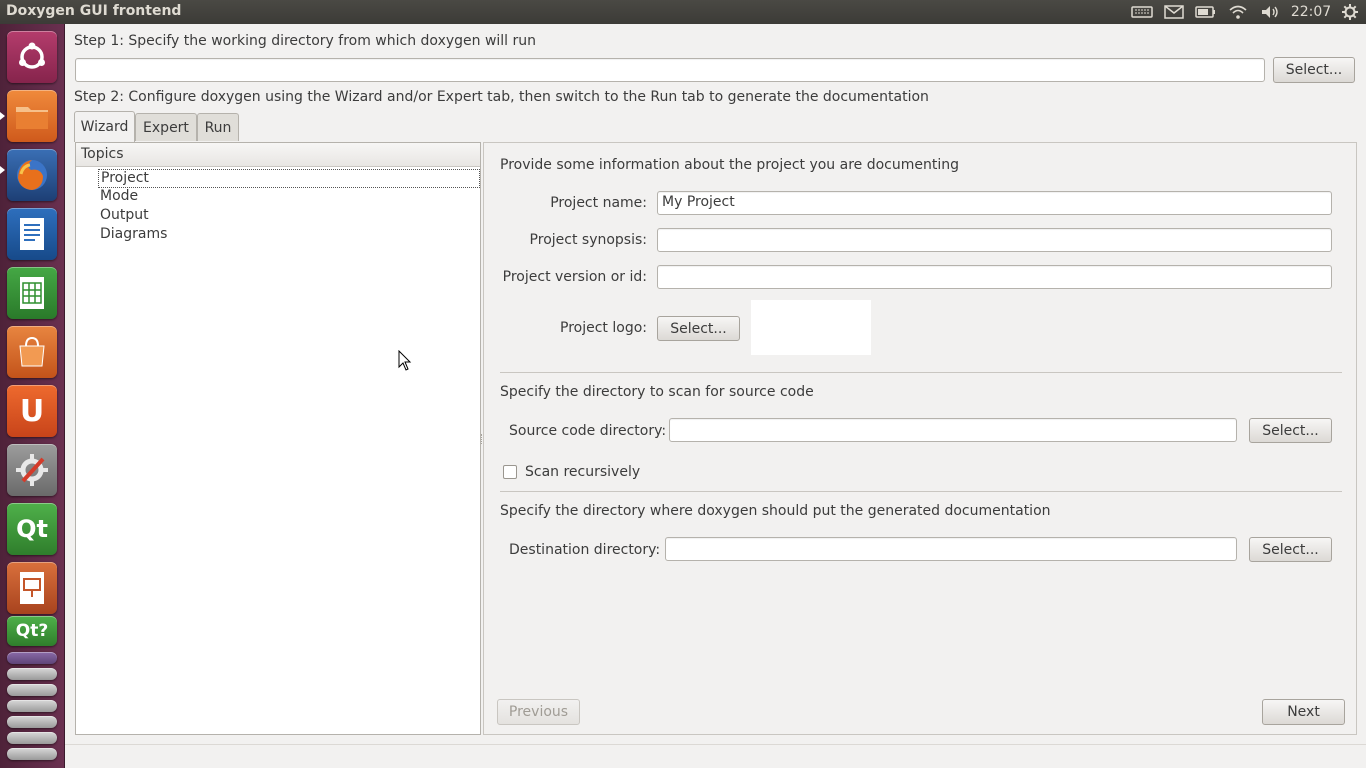 Image resolution: width=1366 pixels, height=768 pixels. Describe the element at coordinates (124, 216) in the screenshot. I see `topic-output: Output` at that location.